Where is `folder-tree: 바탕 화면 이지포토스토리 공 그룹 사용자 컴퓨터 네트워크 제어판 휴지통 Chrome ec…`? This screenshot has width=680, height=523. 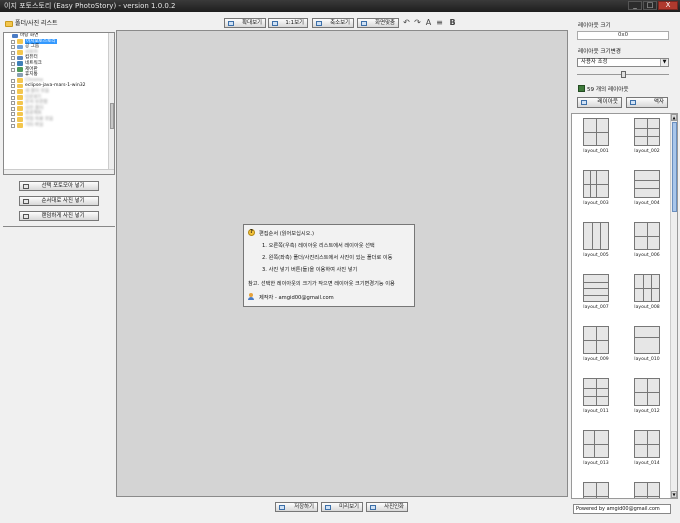
folder-tree: 바탕 화면 이지포토스토리 공 그룹 사용자 컴퓨터 네트워크 제어판 휴지통 Chrome ec… is located at coordinates (59, 103).